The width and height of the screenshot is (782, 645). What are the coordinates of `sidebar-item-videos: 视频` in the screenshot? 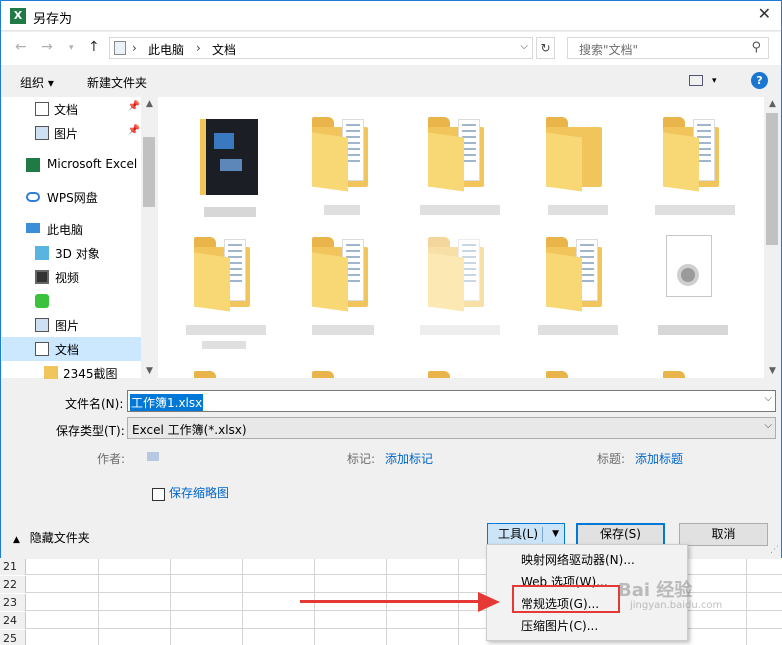 It's located at (72, 277).